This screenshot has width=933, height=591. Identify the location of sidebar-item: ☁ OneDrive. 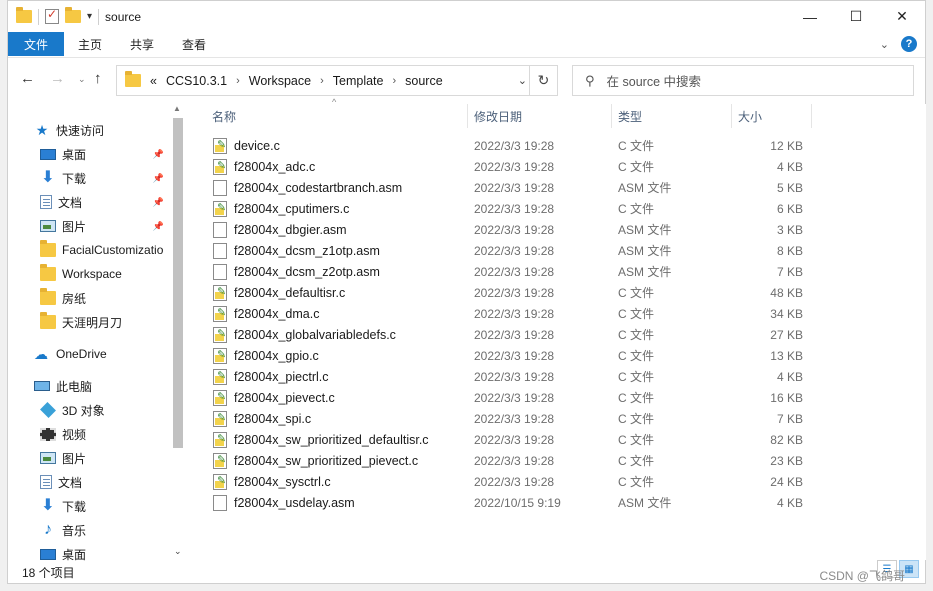
(88, 354).